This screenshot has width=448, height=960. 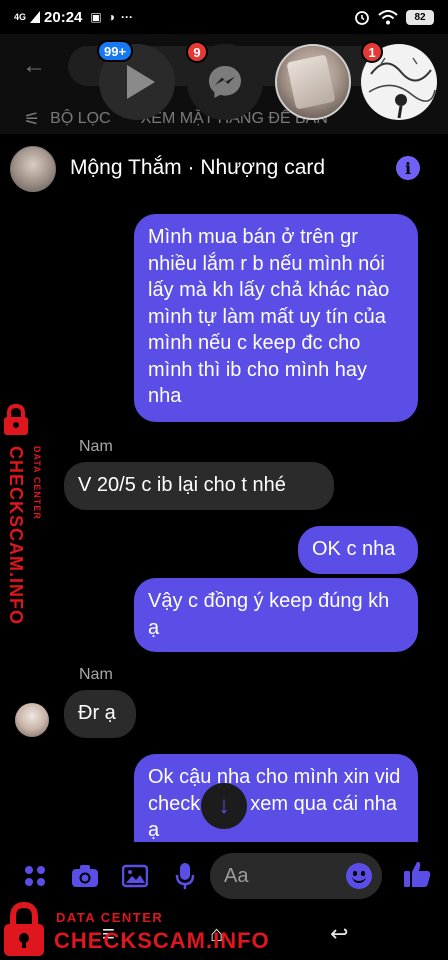 I want to click on wifi-icon, so click(x=388, y=17).